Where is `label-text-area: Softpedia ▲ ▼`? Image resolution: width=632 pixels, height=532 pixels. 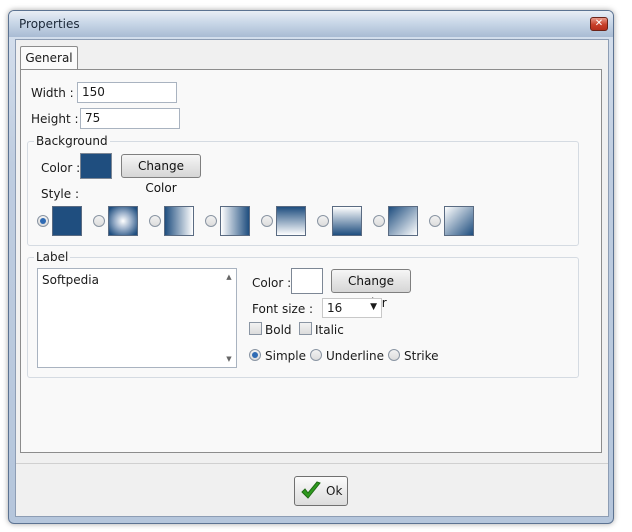 label-text-area: Softpedia ▲ ▼ is located at coordinates (137, 318).